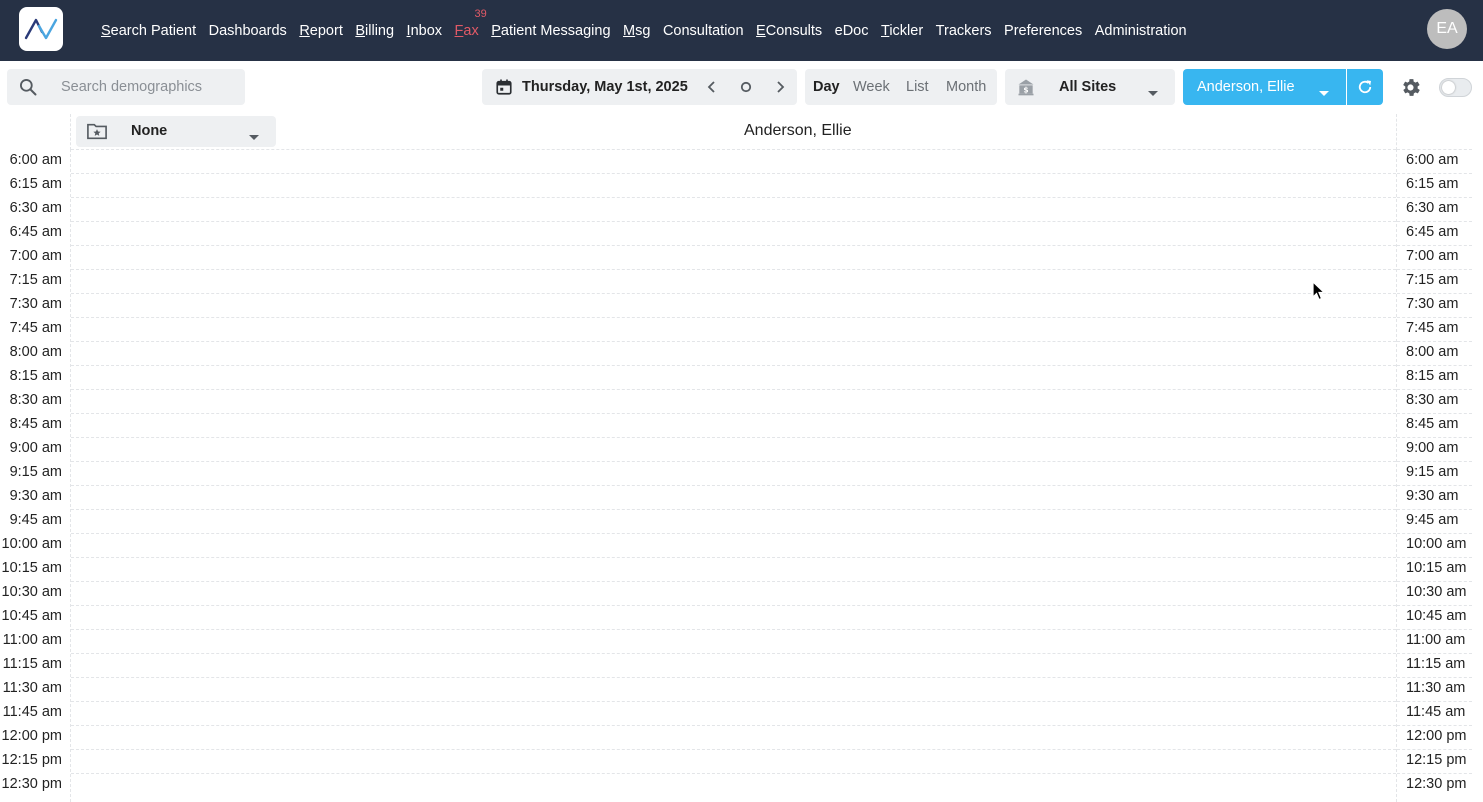  Describe the element at coordinates (254, 137) in the screenshot. I see `caret-down-icon` at that location.